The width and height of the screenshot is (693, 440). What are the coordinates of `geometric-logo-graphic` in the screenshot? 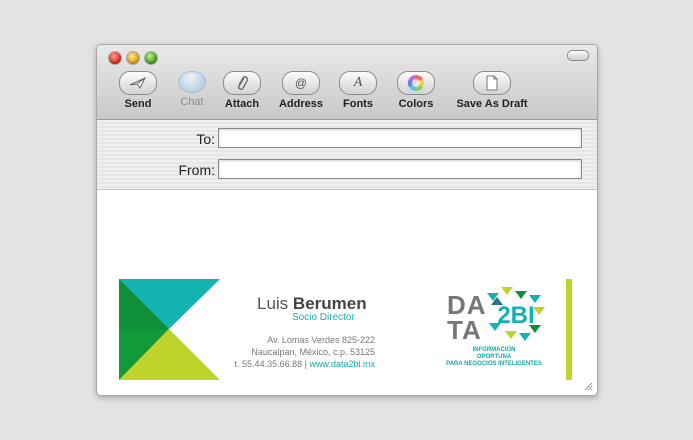 It's located at (169, 329).